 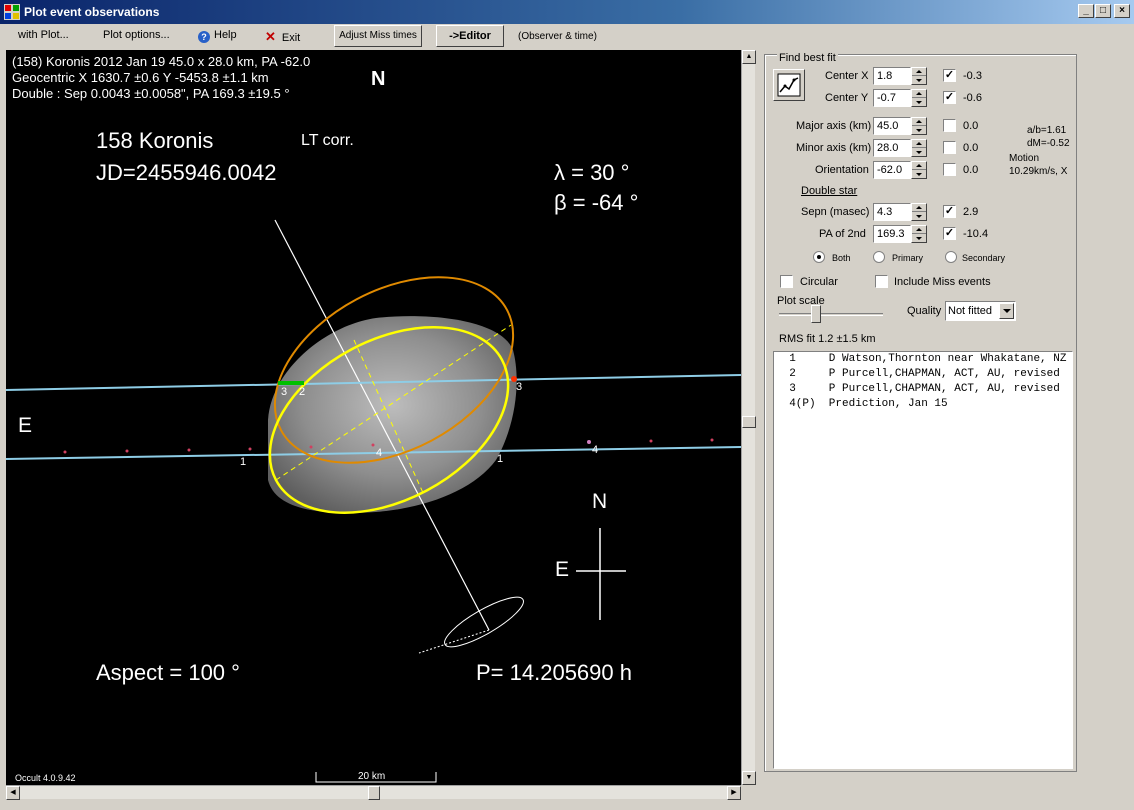 What do you see at coordinates (749, 57) in the screenshot?
I see `scroll-up-button: ▲` at bounding box center [749, 57].